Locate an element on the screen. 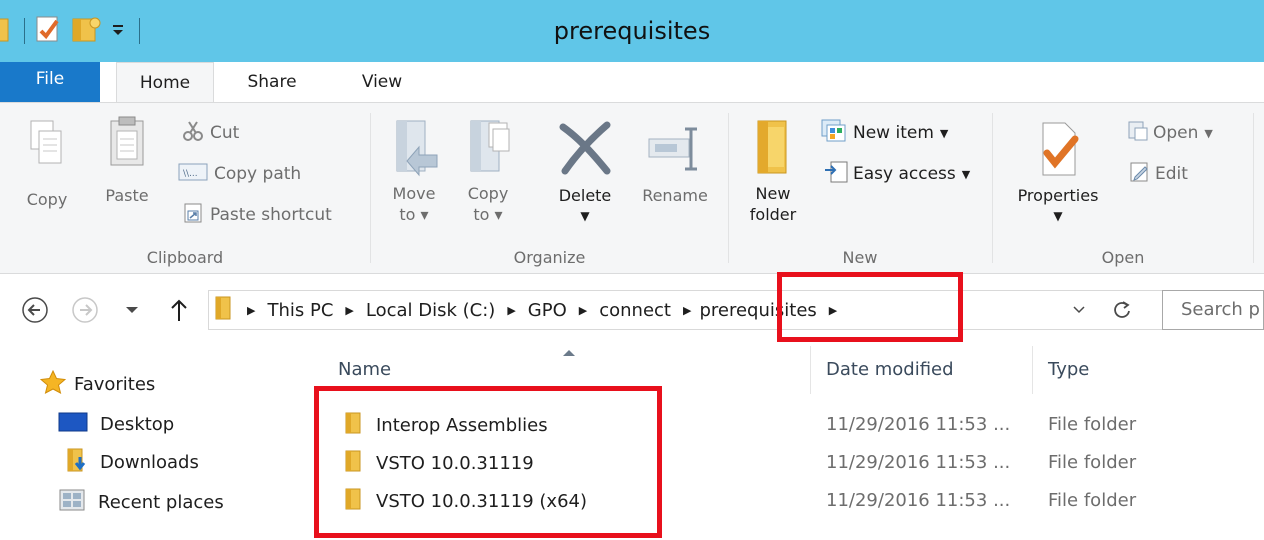  address-history-button is located at coordinates (1081, 311).